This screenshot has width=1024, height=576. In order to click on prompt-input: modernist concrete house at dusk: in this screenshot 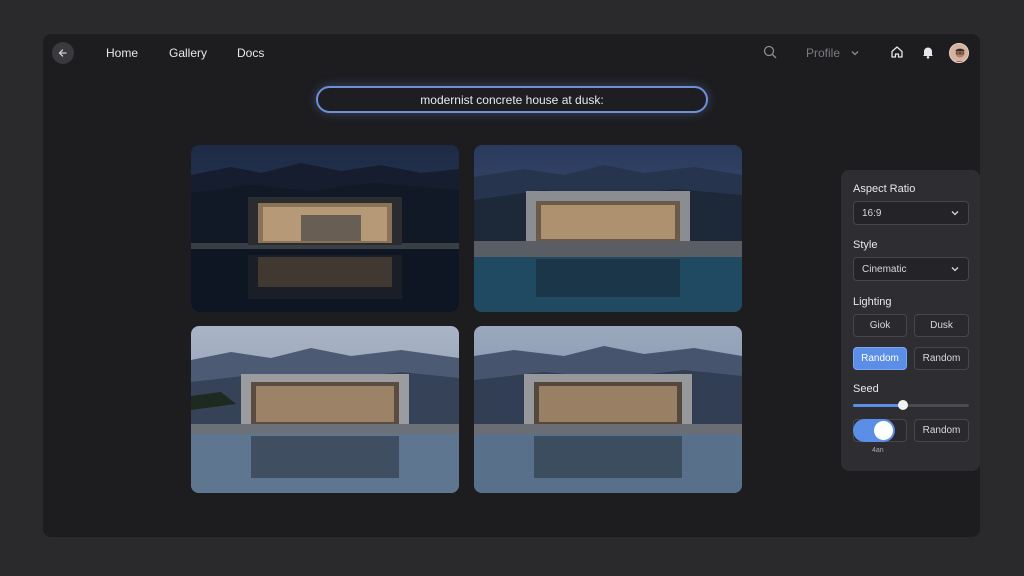, I will do `click(512, 99)`.